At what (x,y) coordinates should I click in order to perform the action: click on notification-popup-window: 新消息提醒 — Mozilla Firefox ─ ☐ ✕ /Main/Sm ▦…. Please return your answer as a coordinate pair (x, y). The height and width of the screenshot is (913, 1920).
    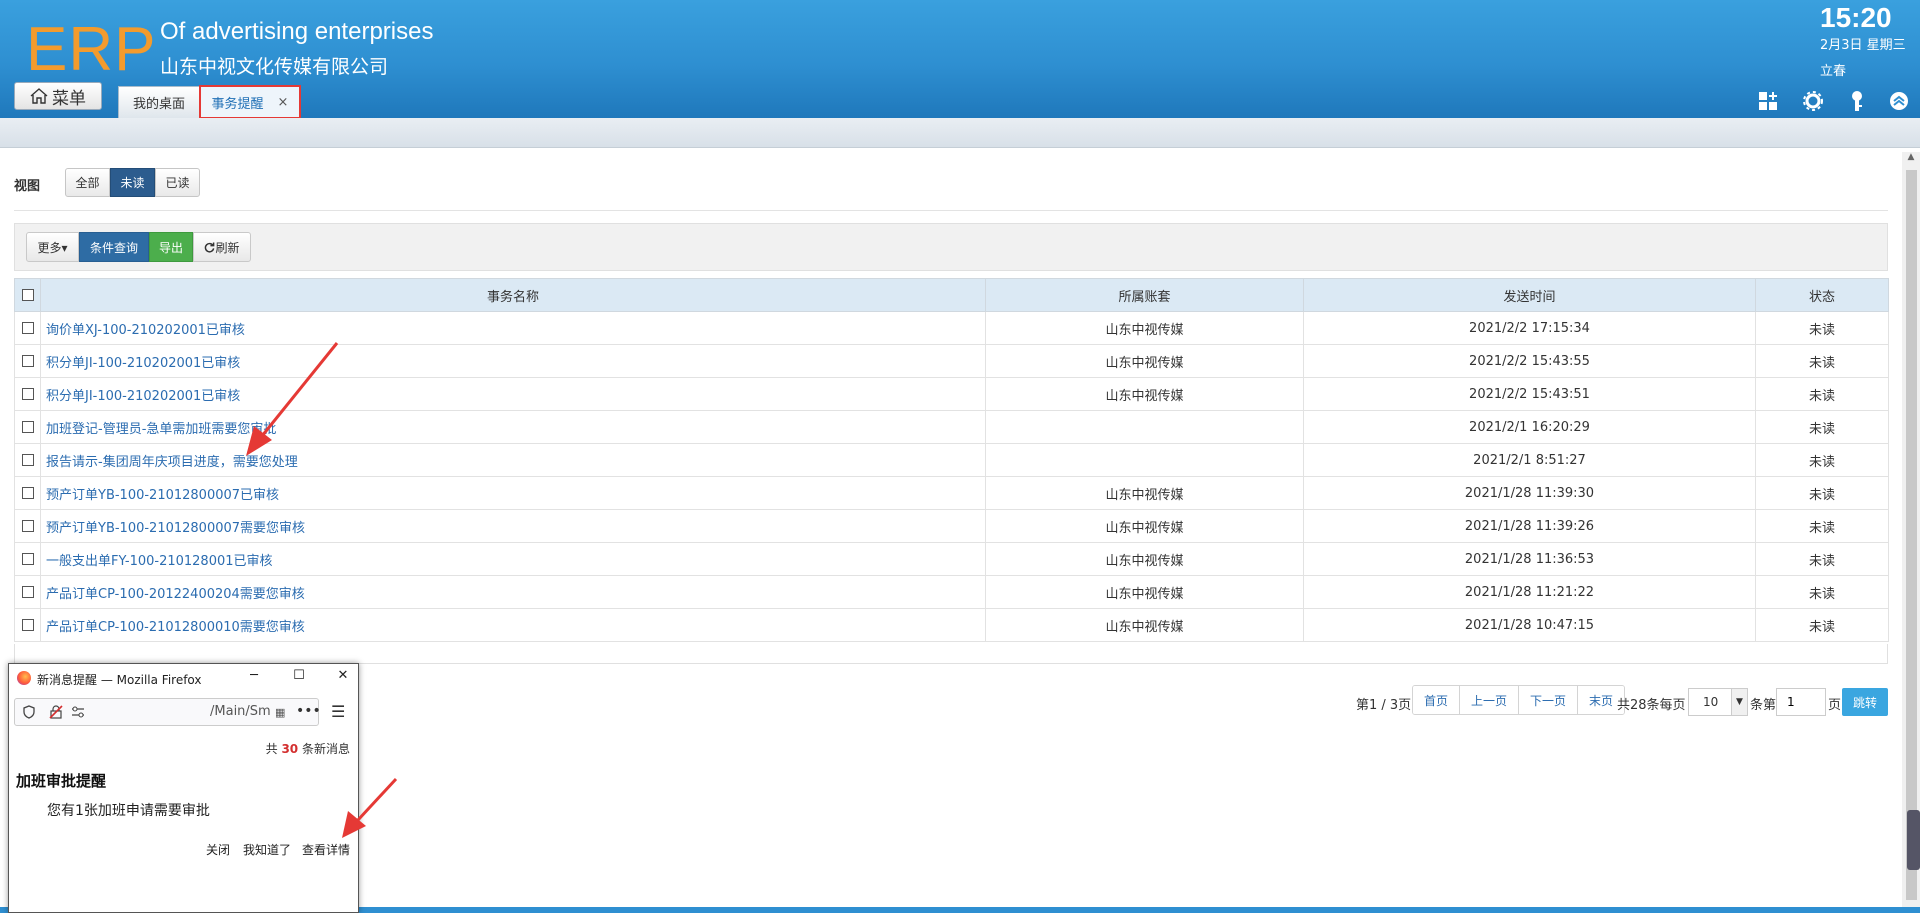
    Looking at the image, I should click on (183, 788).